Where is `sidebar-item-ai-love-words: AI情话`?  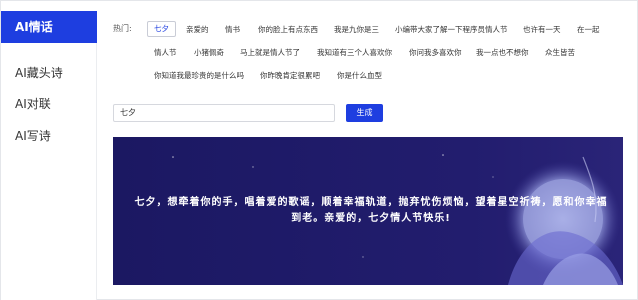
sidebar-item-ai-love-words: AI情话 is located at coordinates (49, 27).